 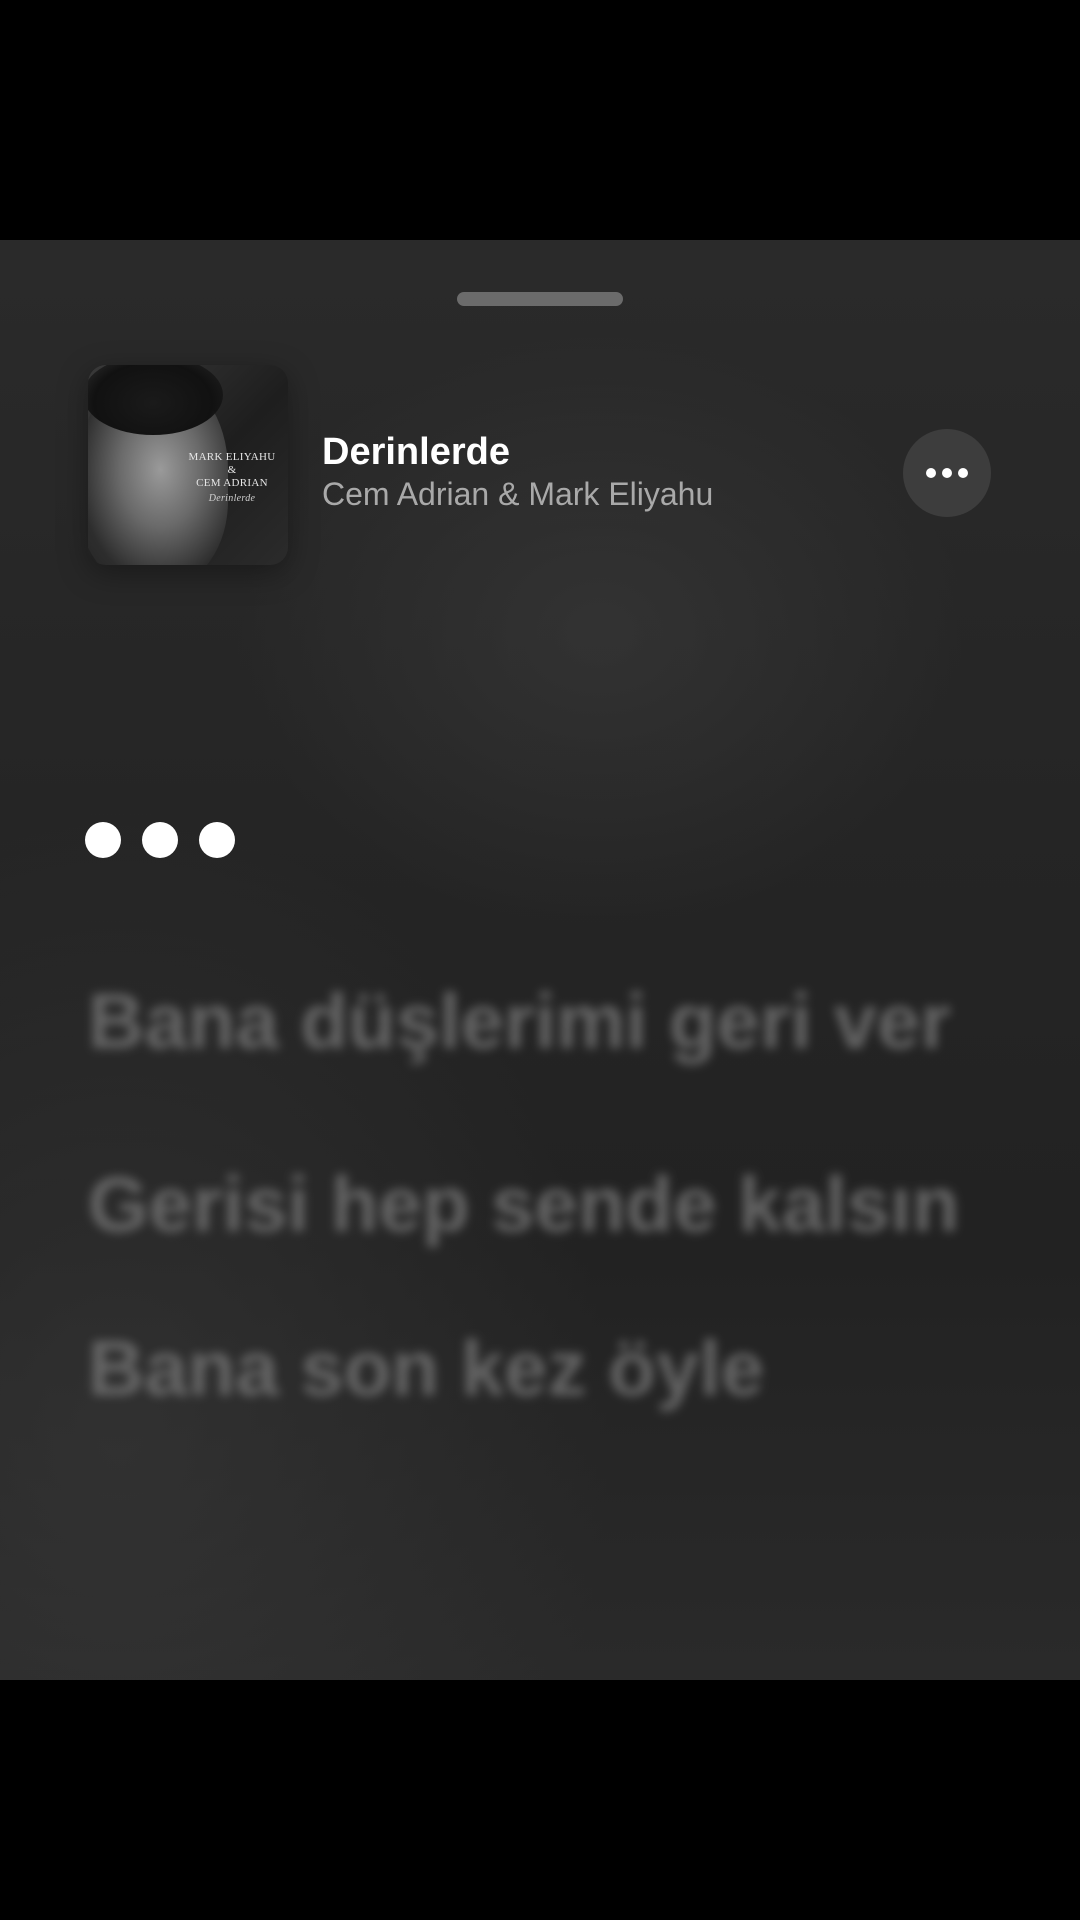 I want to click on top-black-bar, so click(x=540, y=120).